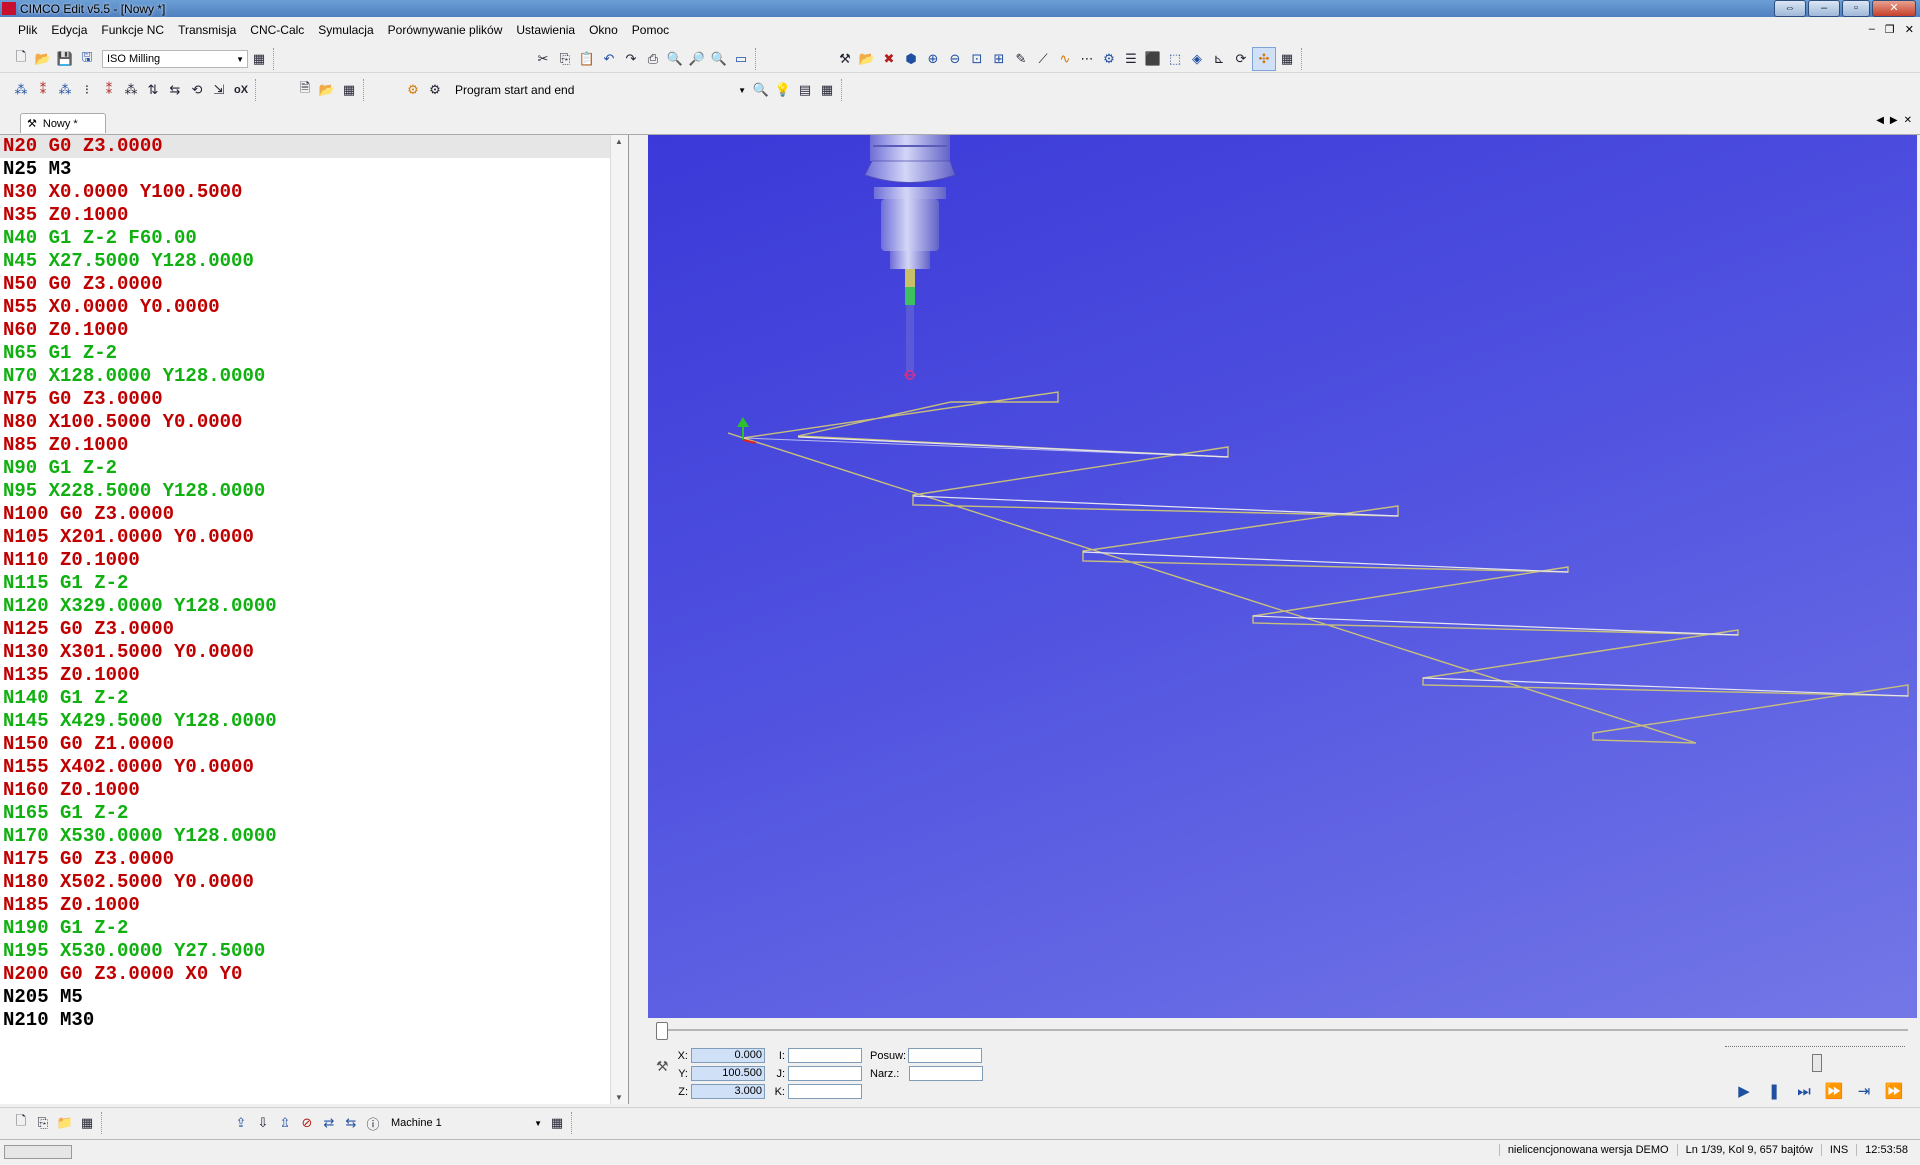  What do you see at coordinates (675, 59) in the screenshot?
I see `find-icon: 🔍` at bounding box center [675, 59].